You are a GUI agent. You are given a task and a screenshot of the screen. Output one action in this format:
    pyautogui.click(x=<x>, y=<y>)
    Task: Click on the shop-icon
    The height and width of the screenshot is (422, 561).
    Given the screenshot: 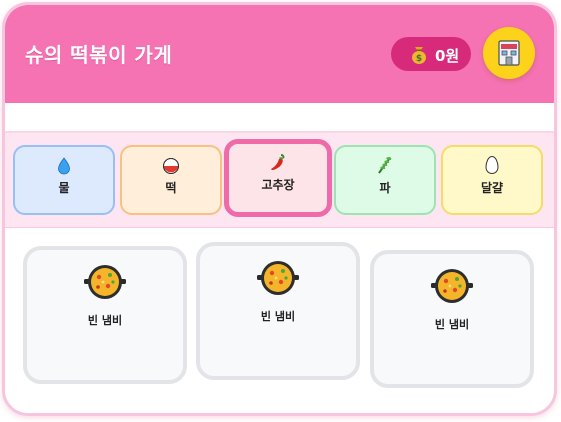 What is the action you would take?
    pyautogui.click(x=509, y=53)
    